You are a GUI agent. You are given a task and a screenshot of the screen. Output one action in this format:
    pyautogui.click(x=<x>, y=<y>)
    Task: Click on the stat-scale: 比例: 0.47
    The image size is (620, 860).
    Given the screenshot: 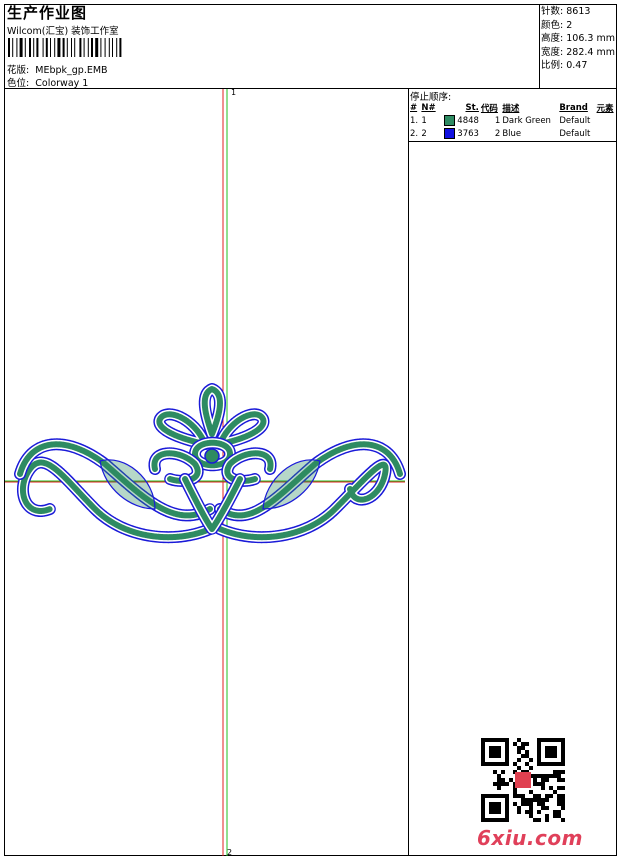 What is the action you would take?
    pyautogui.click(x=564, y=66)
    